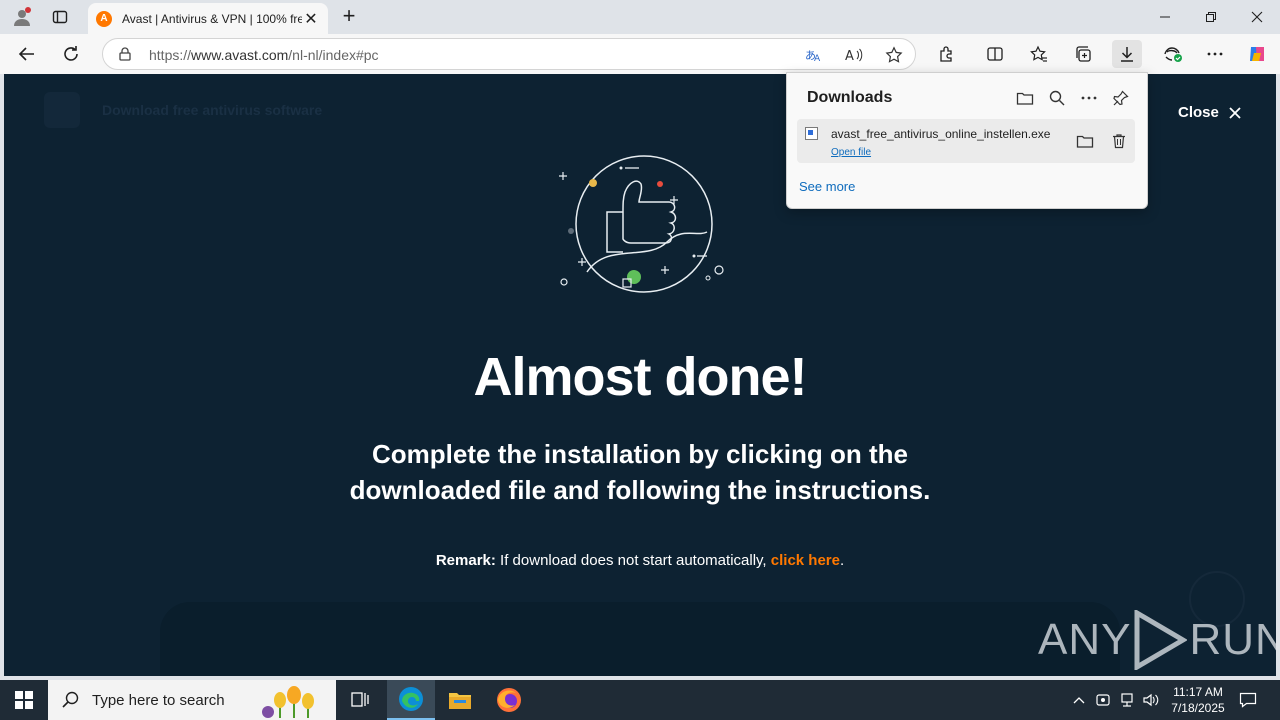  I want to click on anyrun-watermark: ANY RUN, so click(1157, 640).